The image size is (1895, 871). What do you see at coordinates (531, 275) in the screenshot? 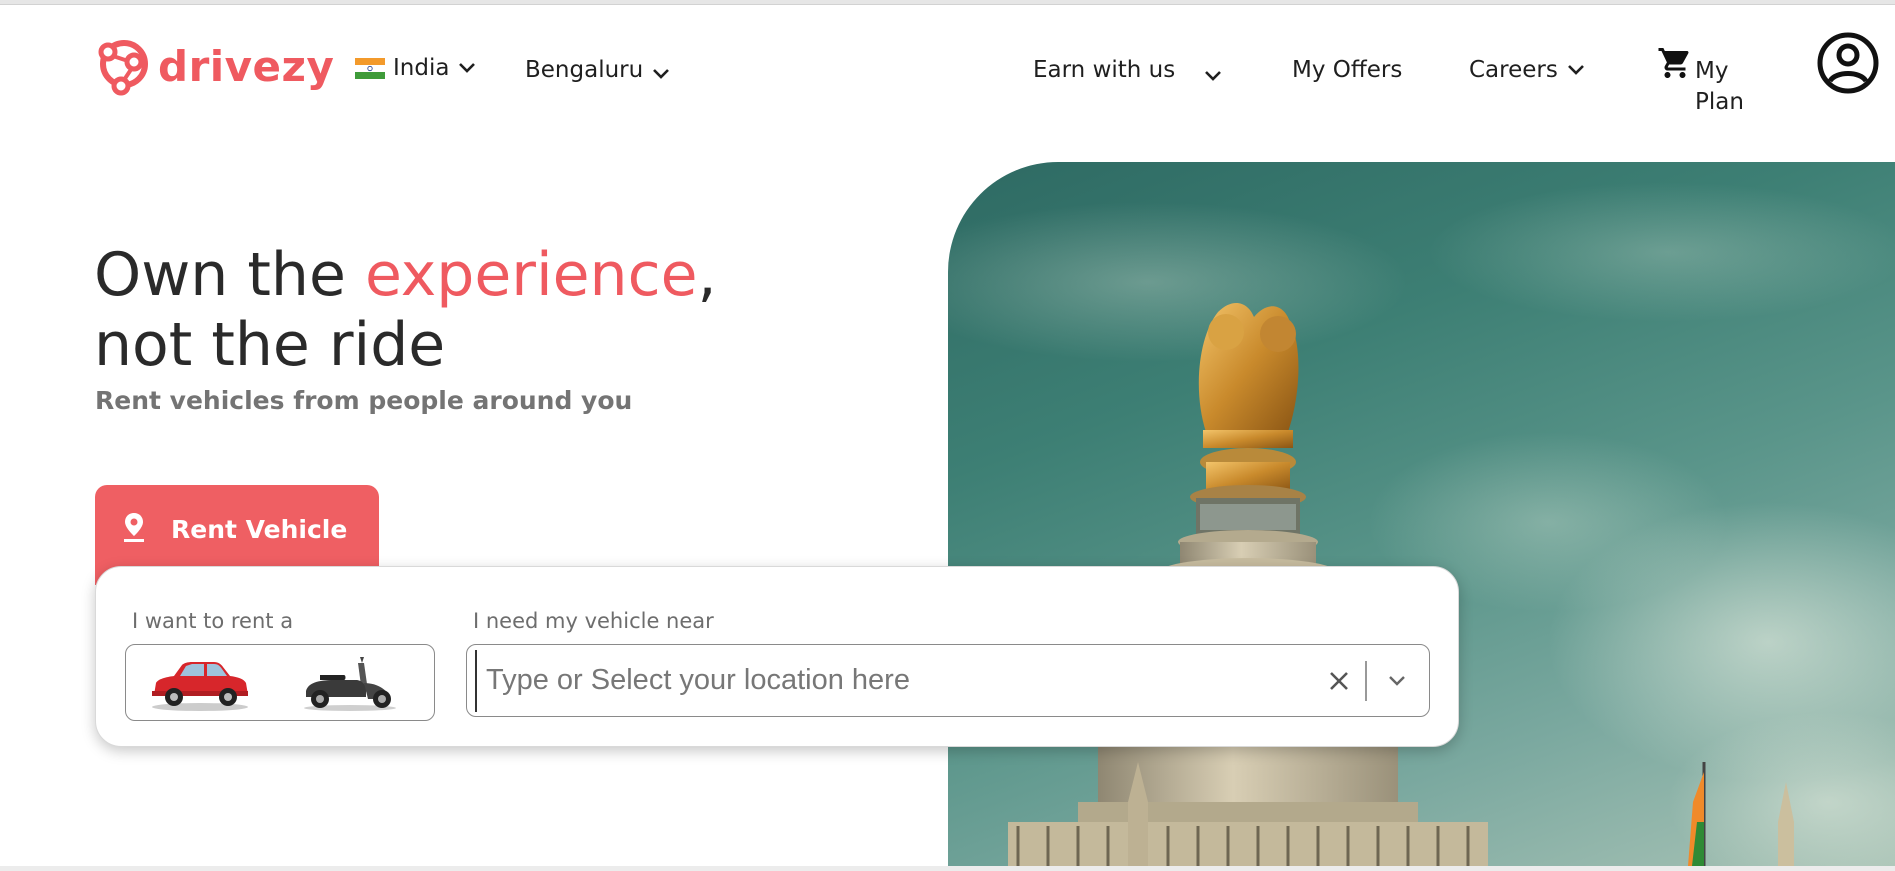
I see `hero-title-accent: experience` at bounding box center [531, 275].